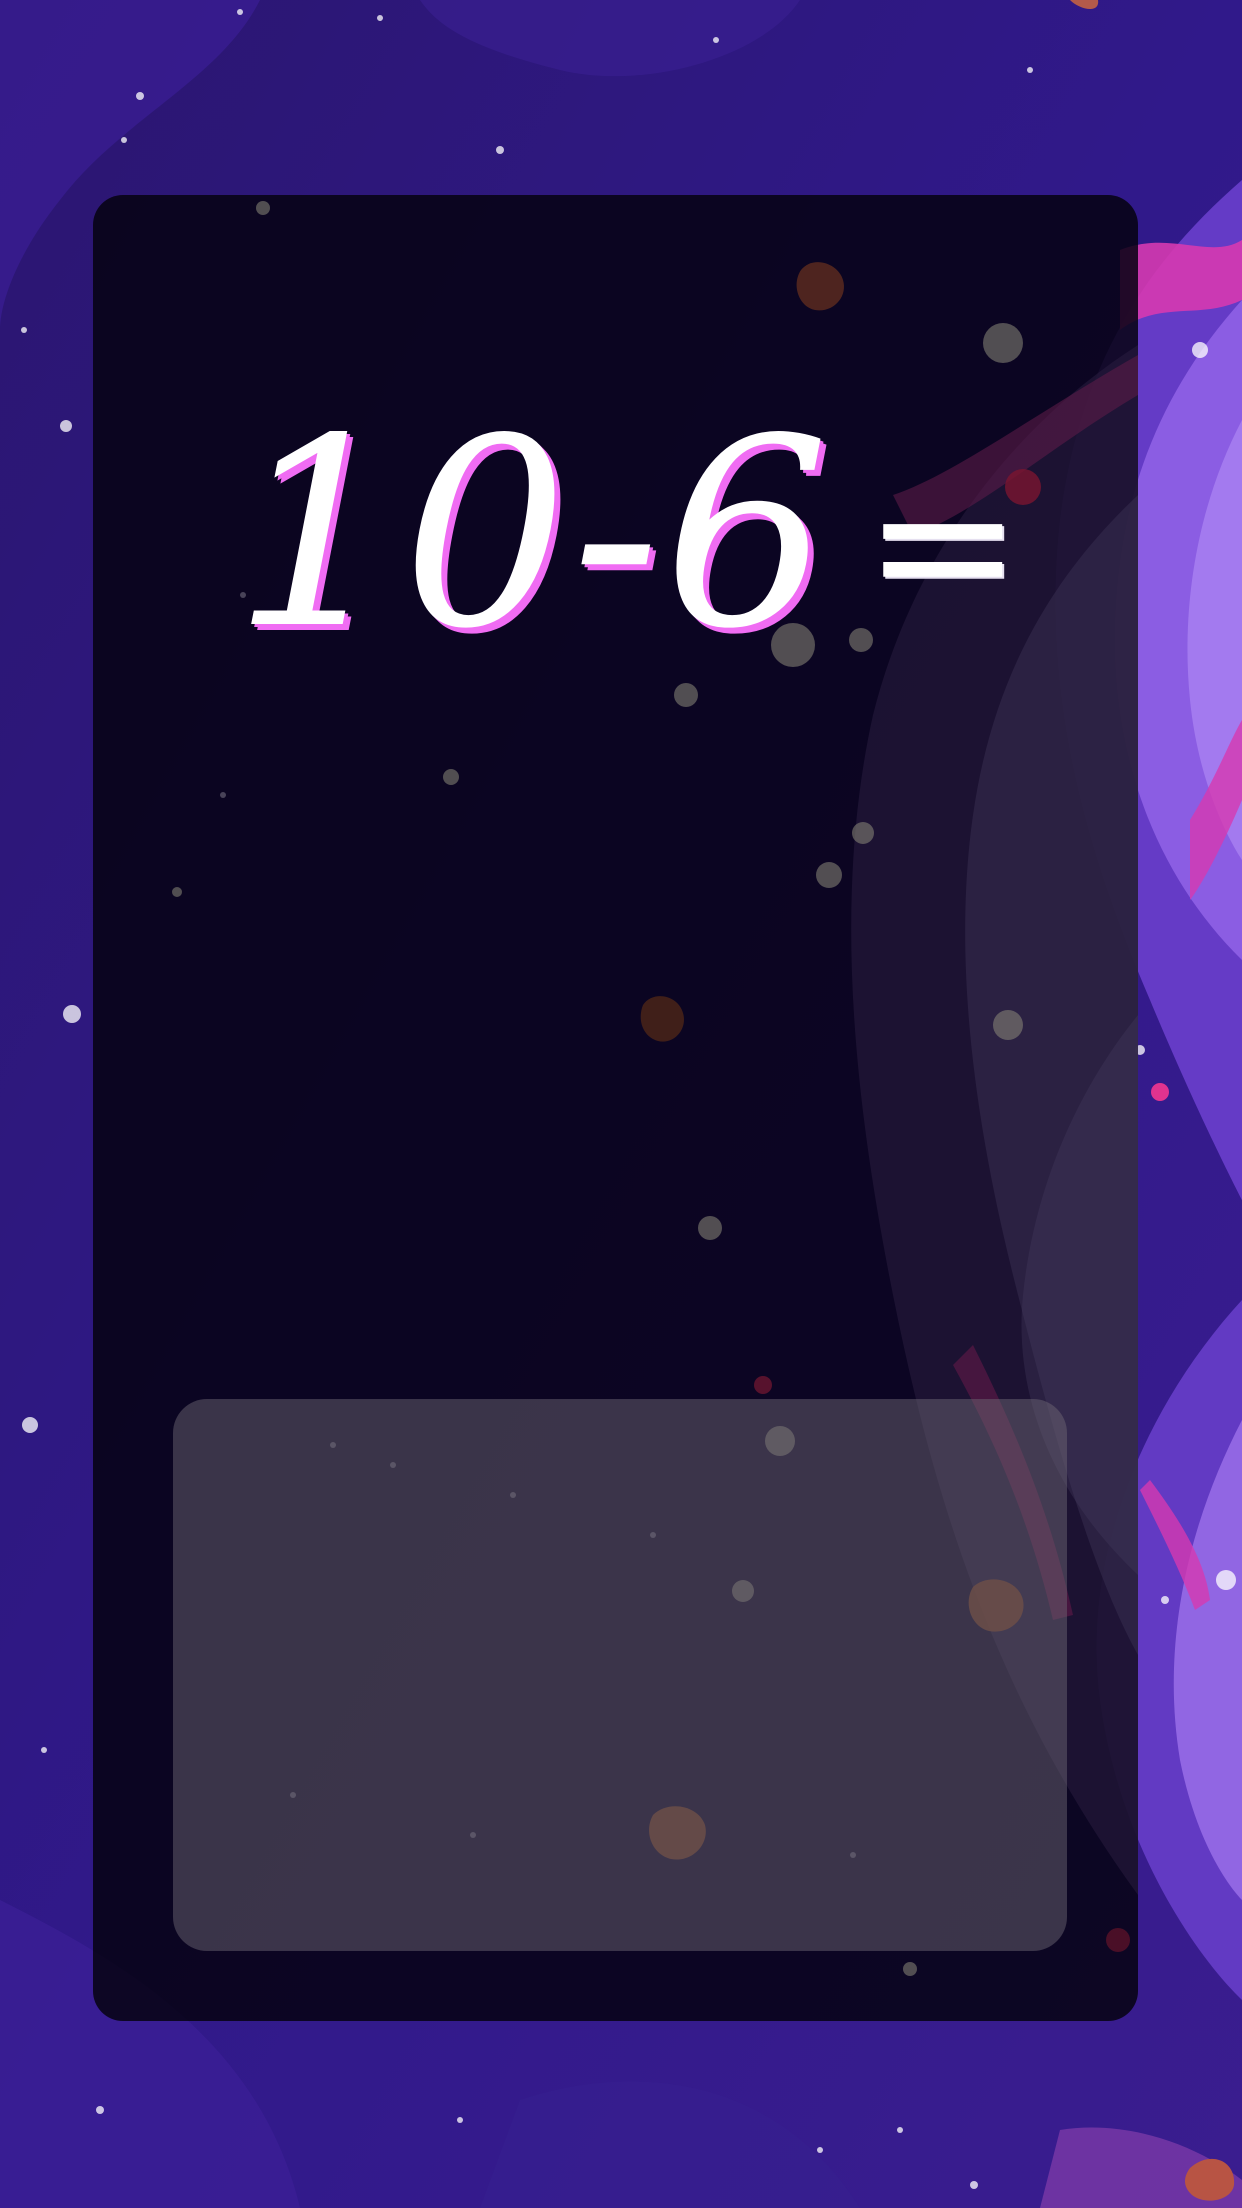  Describe the element at coordinates (748, 535) in the screenshot. I see `equation-right-operand: 6` at that location.